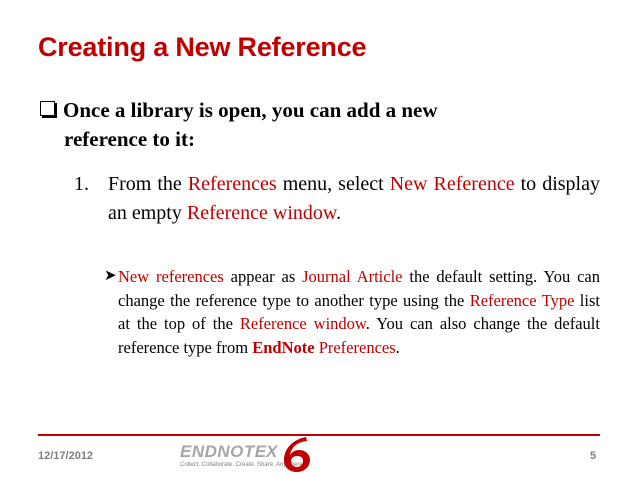  Describe the element at coordinates (452, 184) in the screenshot. I see `new-reference-term: New Reference` at that location.